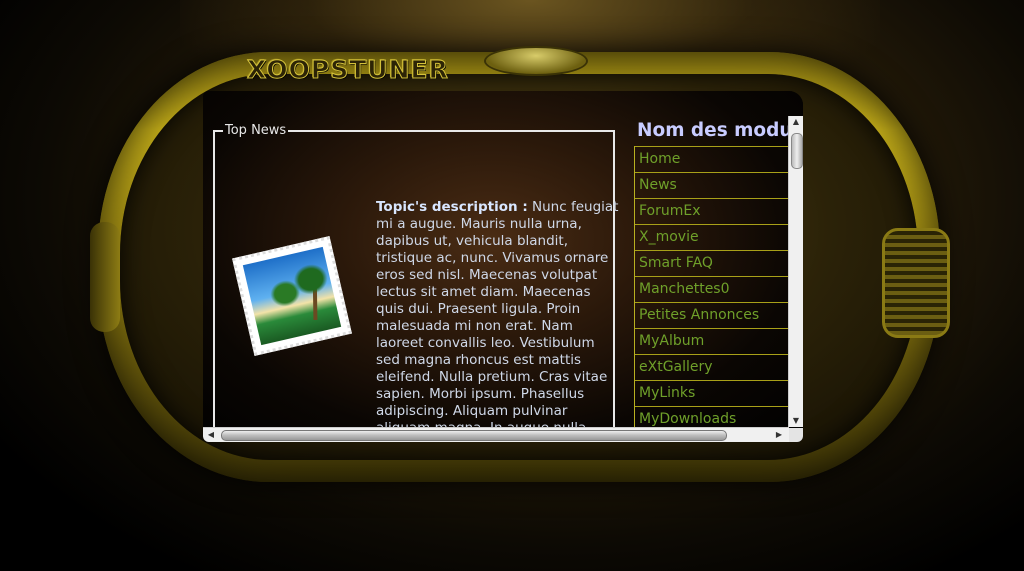 Image resolution: width=1024 pixels, height=571 pixels. I want to click on scroll-down-icon: ▼, so click(796, 421).